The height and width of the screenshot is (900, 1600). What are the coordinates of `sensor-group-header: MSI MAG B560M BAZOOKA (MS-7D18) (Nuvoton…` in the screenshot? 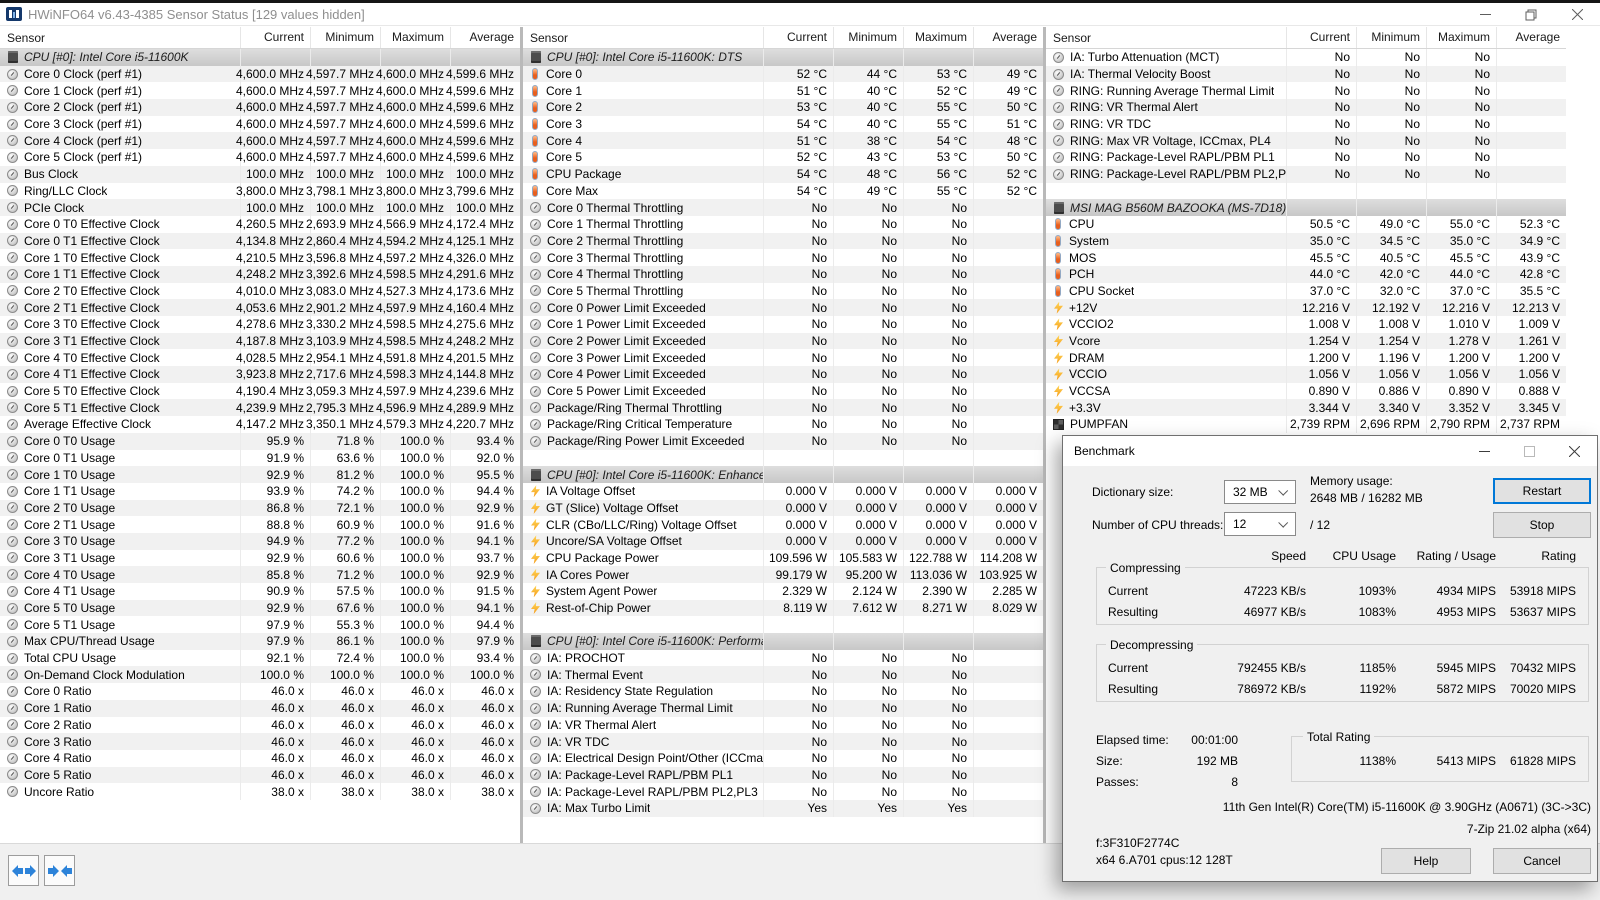 It's located at (1306, 207).